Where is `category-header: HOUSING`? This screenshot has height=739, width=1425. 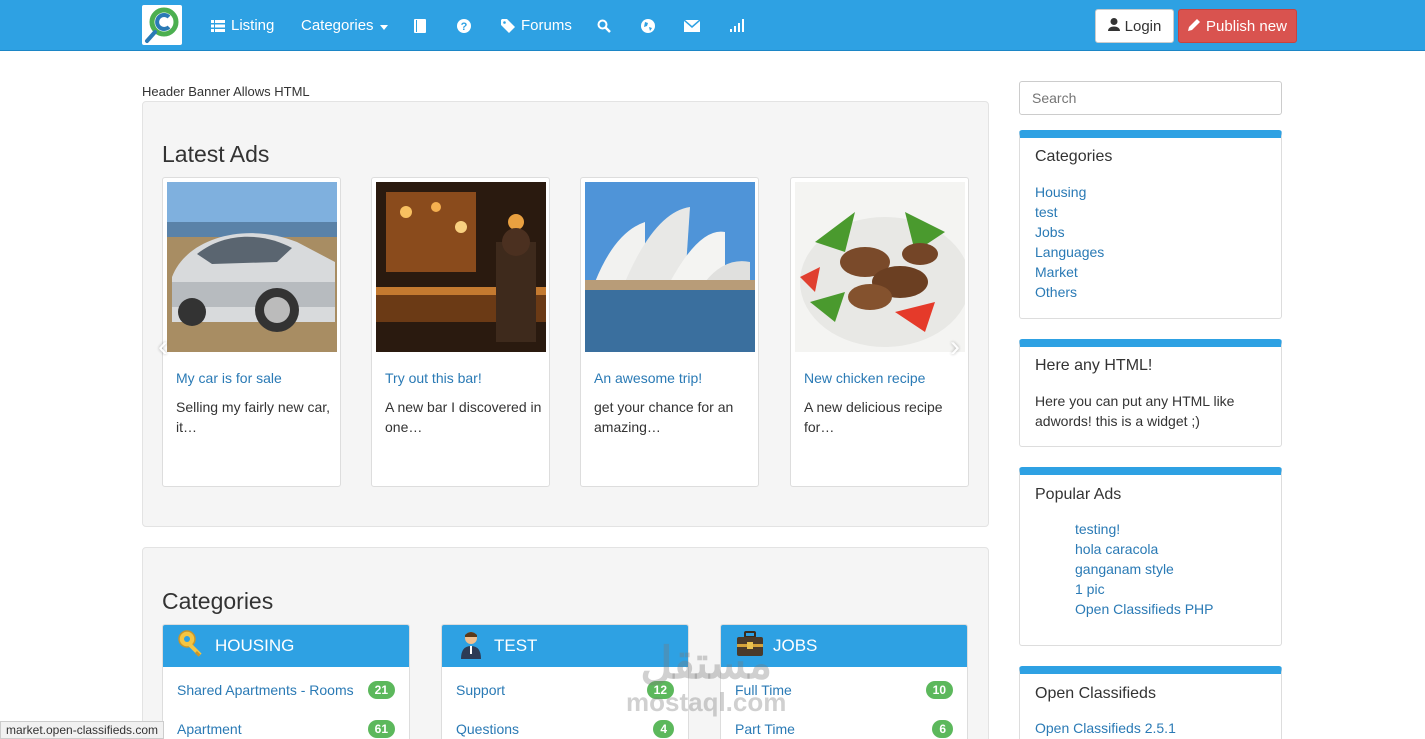 category-header: HOUSING is located at coordinates (286, 646).